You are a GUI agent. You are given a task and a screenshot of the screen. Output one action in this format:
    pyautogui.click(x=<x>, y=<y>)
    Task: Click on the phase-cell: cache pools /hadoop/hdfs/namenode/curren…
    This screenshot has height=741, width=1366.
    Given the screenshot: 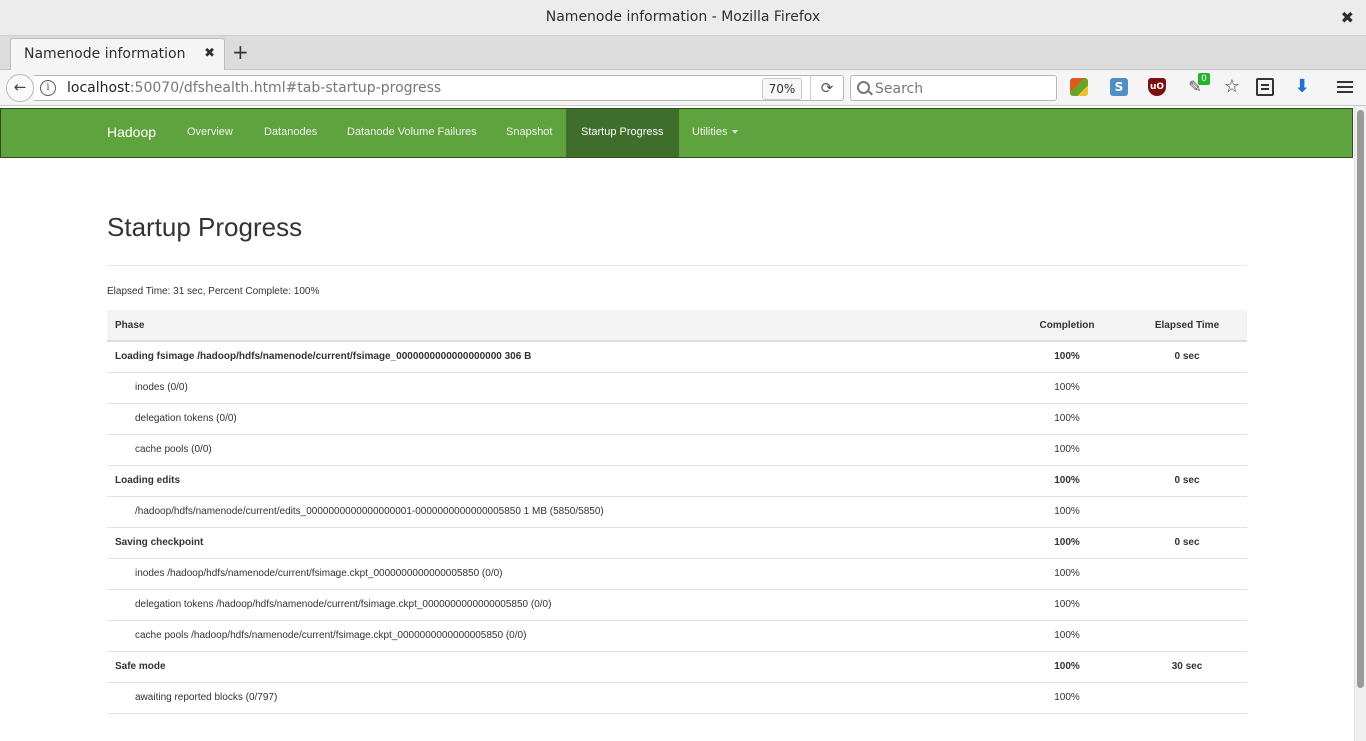 What is the action you would take?
    pyautogui.click(x=557, y=636)
    